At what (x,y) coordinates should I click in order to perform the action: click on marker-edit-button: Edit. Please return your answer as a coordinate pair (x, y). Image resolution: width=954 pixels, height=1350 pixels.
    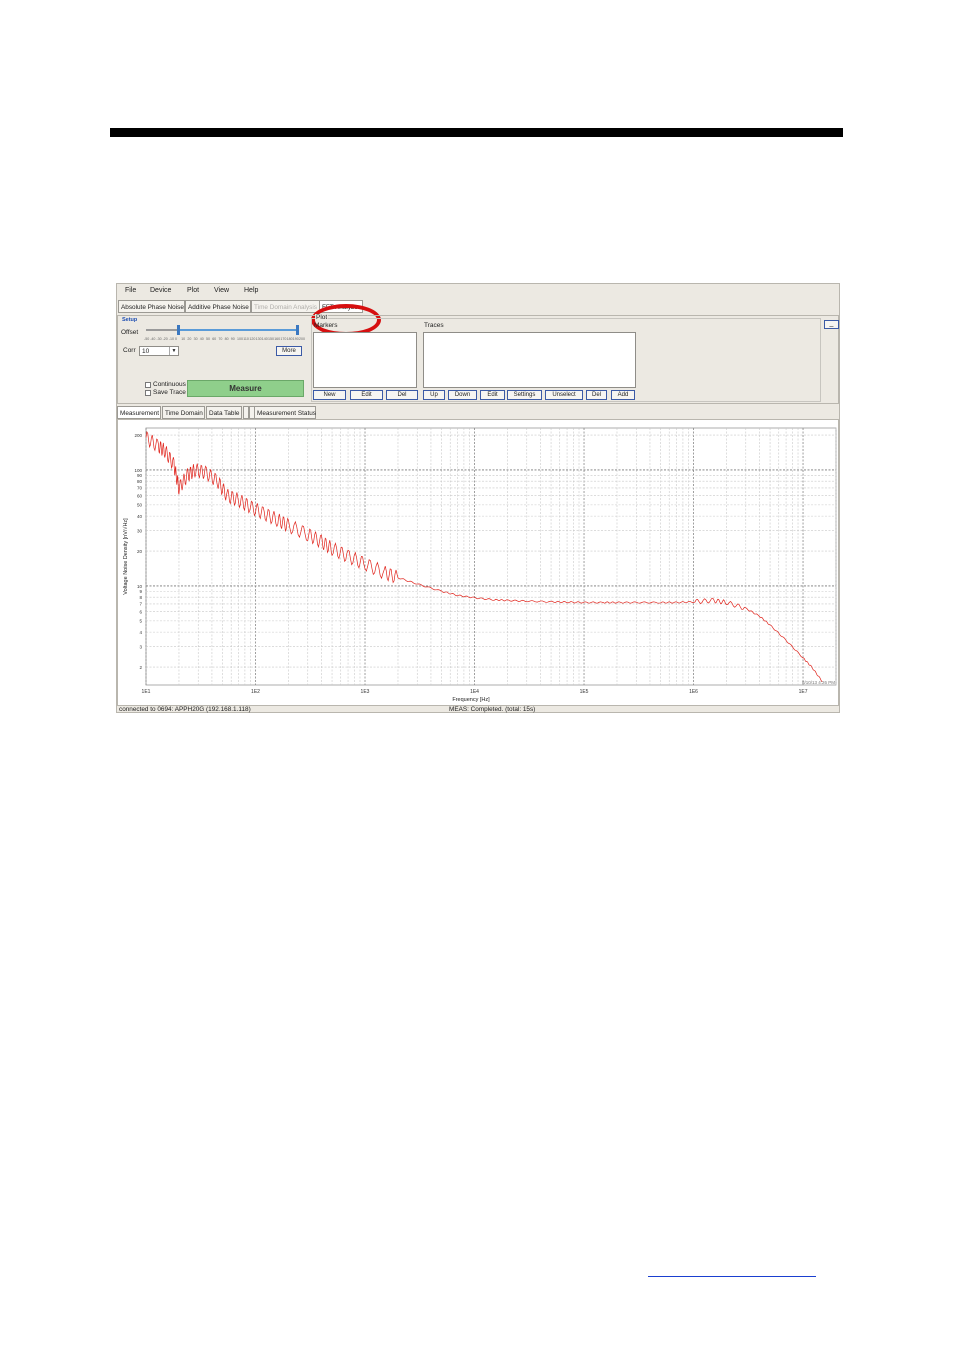
    Looking at the image, I should click on (366, 395).